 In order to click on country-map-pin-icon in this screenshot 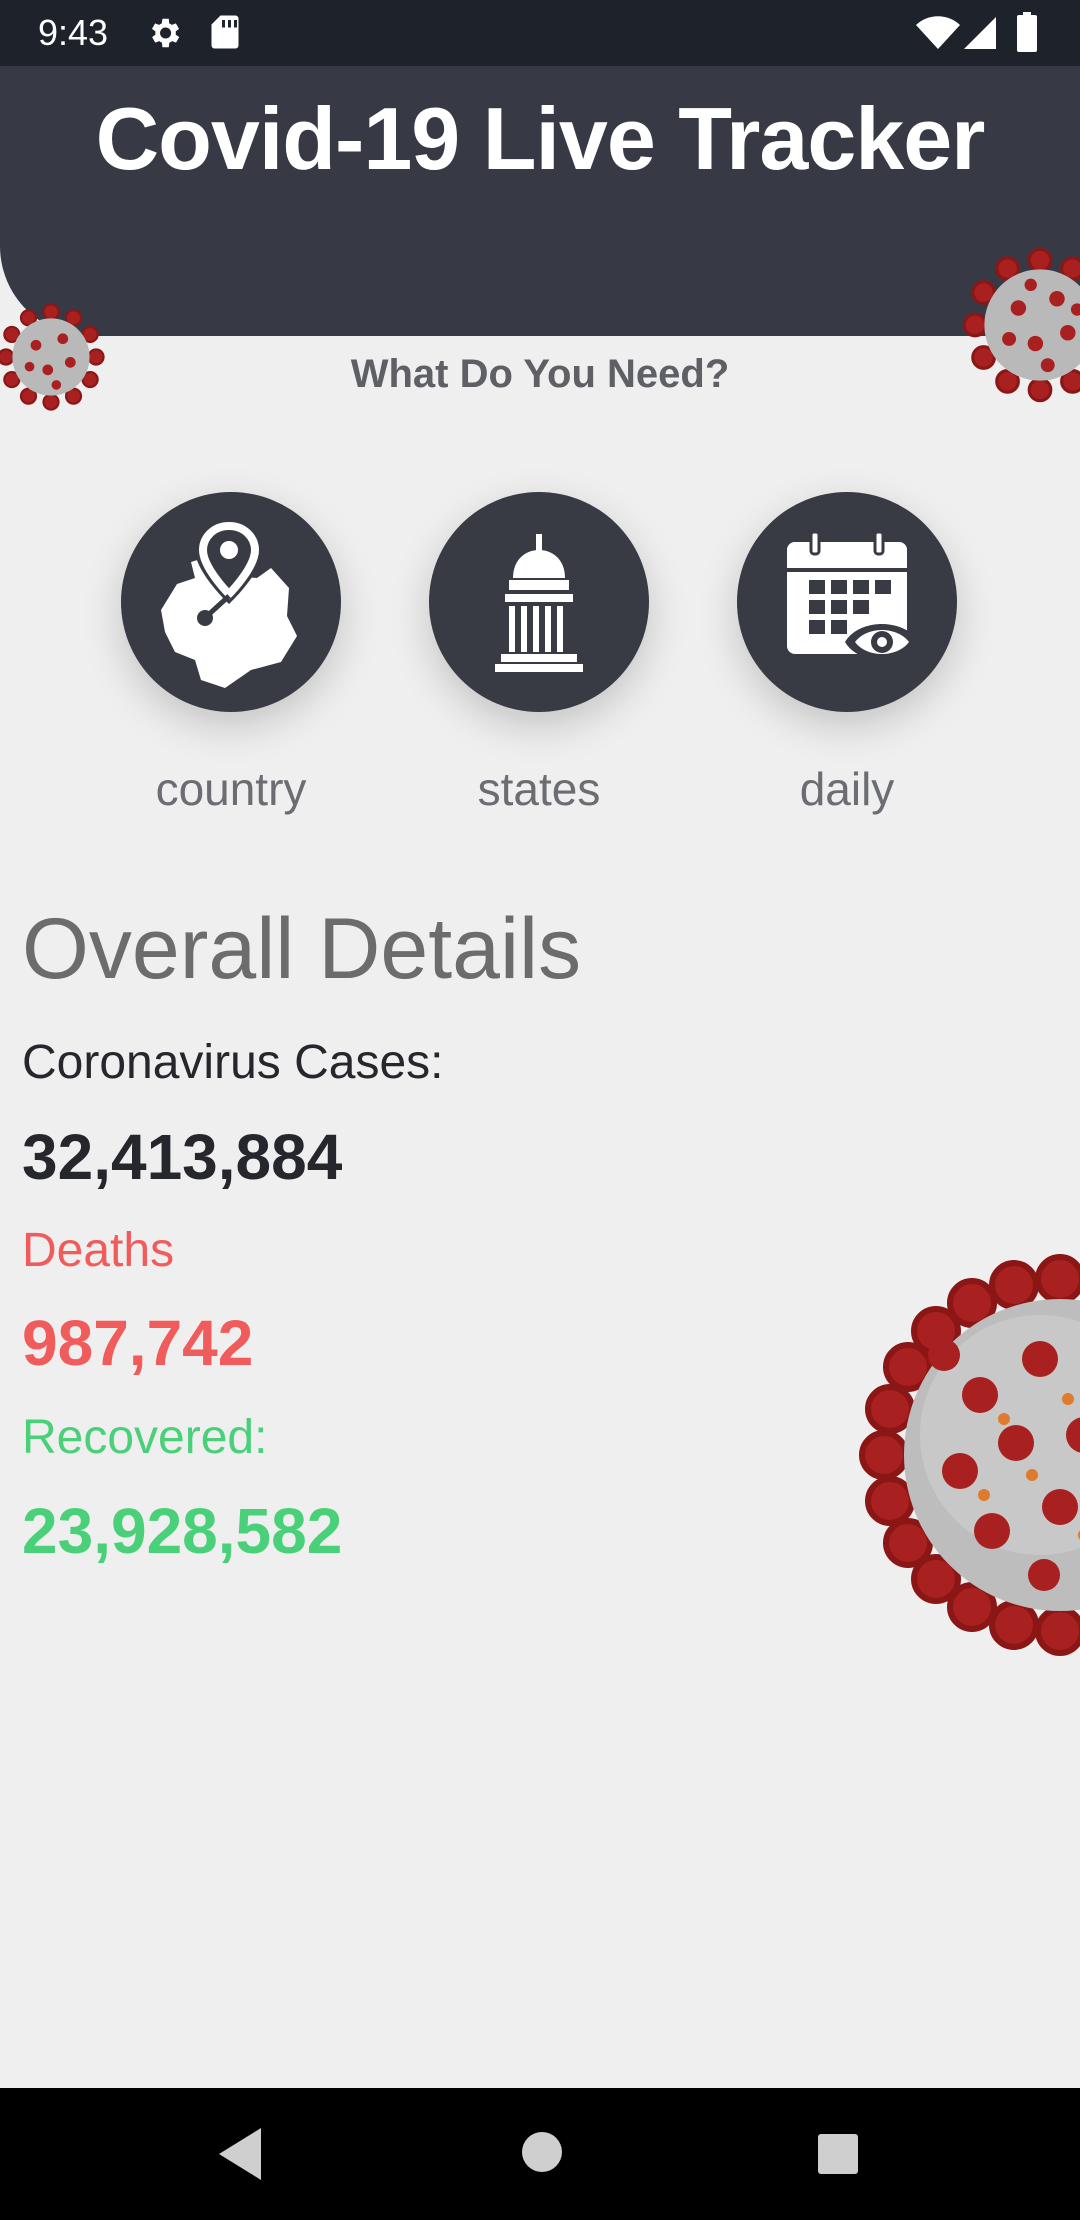, I will do `click(229, 603)`.